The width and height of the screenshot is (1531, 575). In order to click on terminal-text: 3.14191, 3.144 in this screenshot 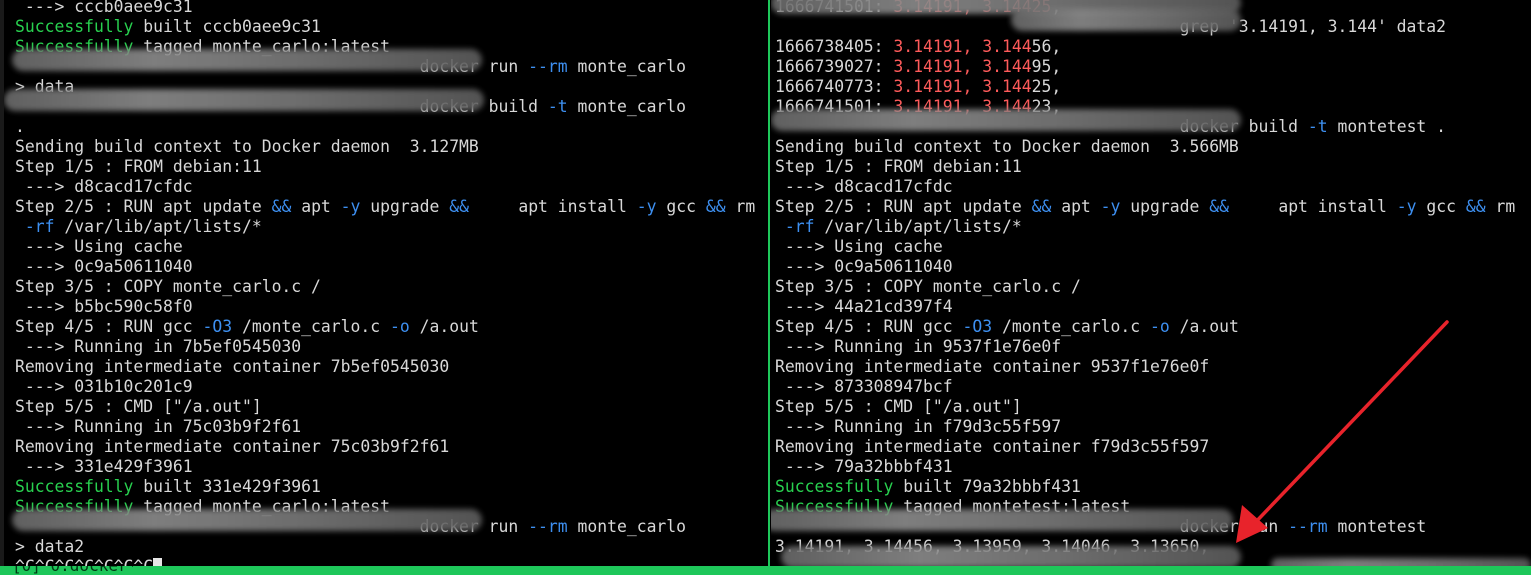, I will do `click(962, 46)`.